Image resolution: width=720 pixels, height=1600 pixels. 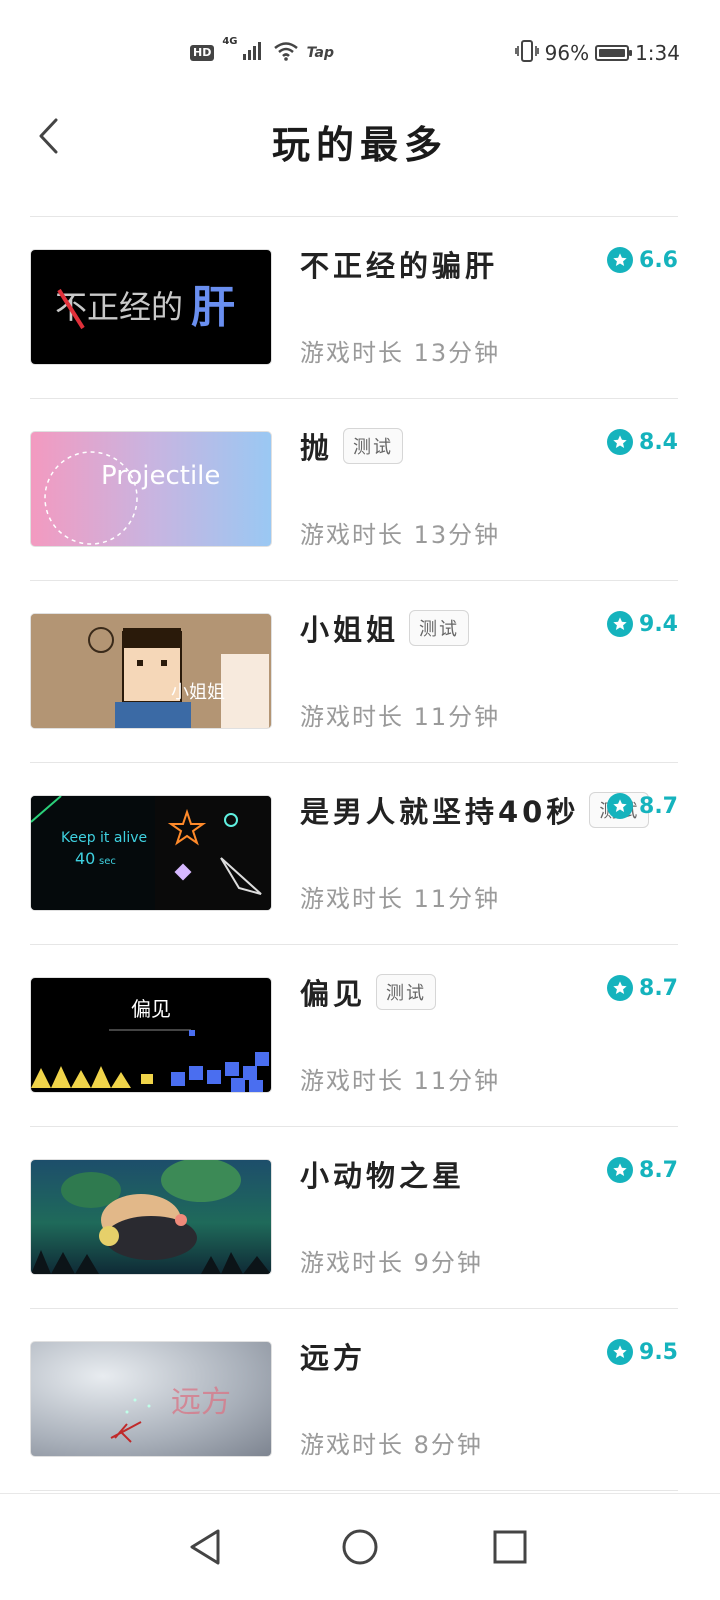 What do you see at coordinates (198, 692) in the screenshot?
I see `thumb-text: 小姐姐` at bounding box center [198, 692].